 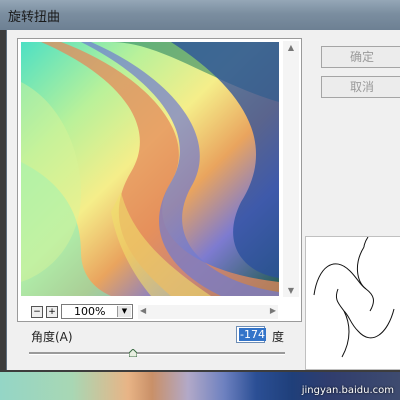 I want to click on dialog-title: 旋转扭曲, so click(x=34, y=17).